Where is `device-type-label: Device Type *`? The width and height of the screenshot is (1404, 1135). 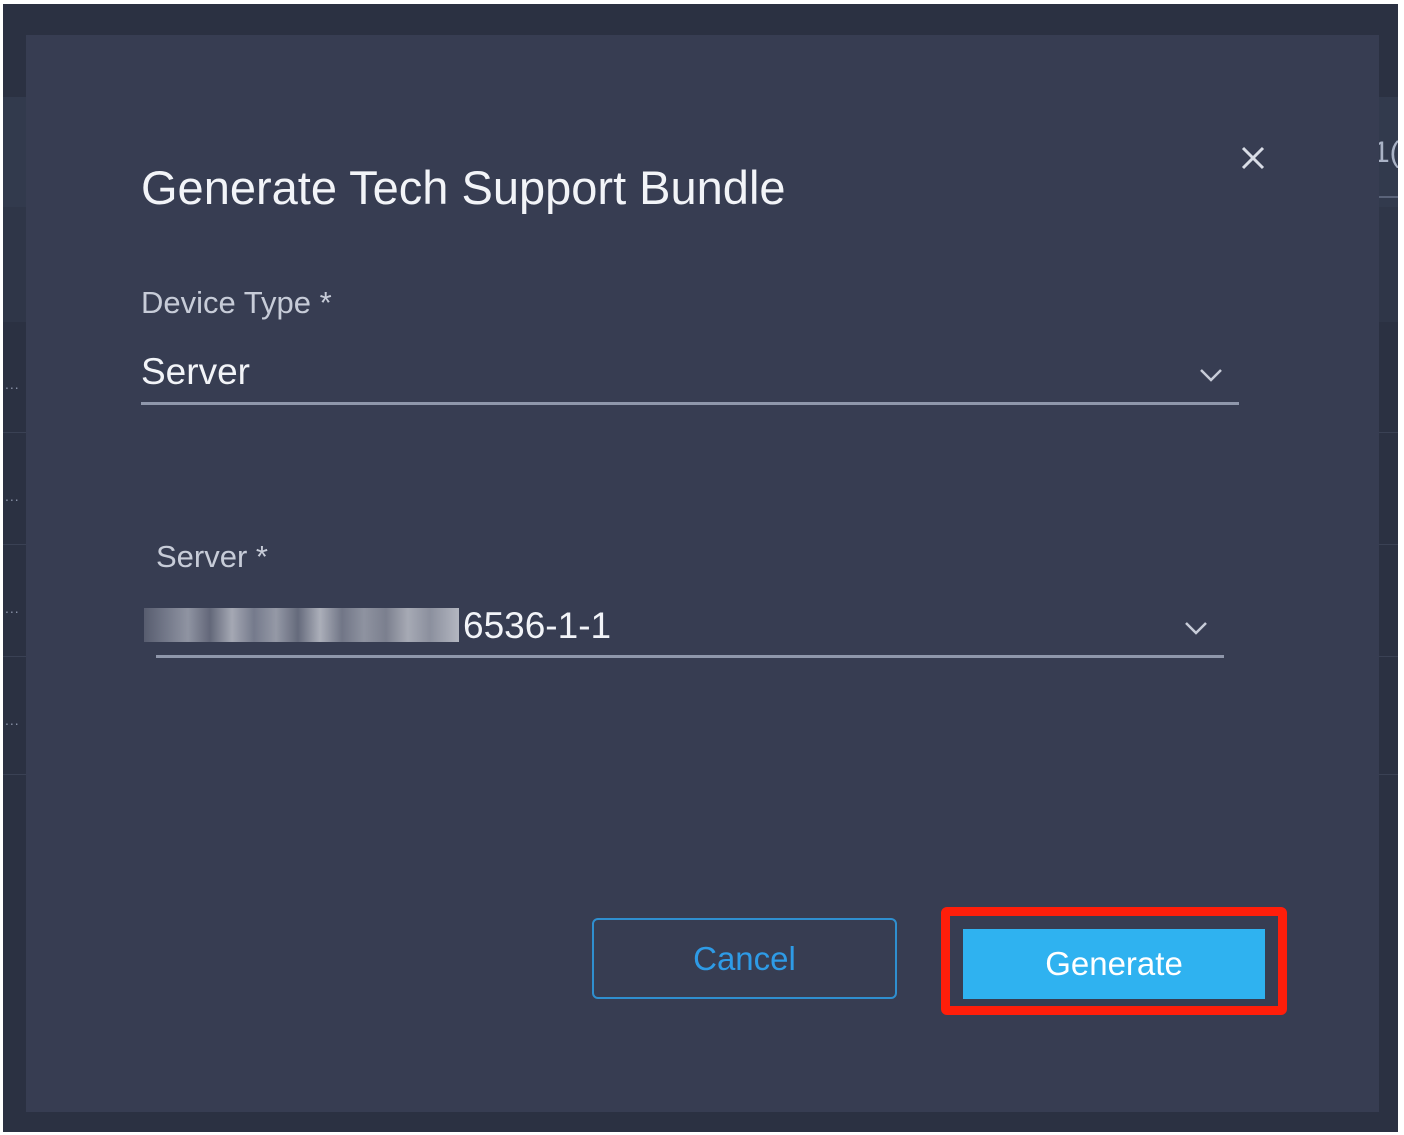
device-type-label: Device Type * is located at coordinates (236, 302).